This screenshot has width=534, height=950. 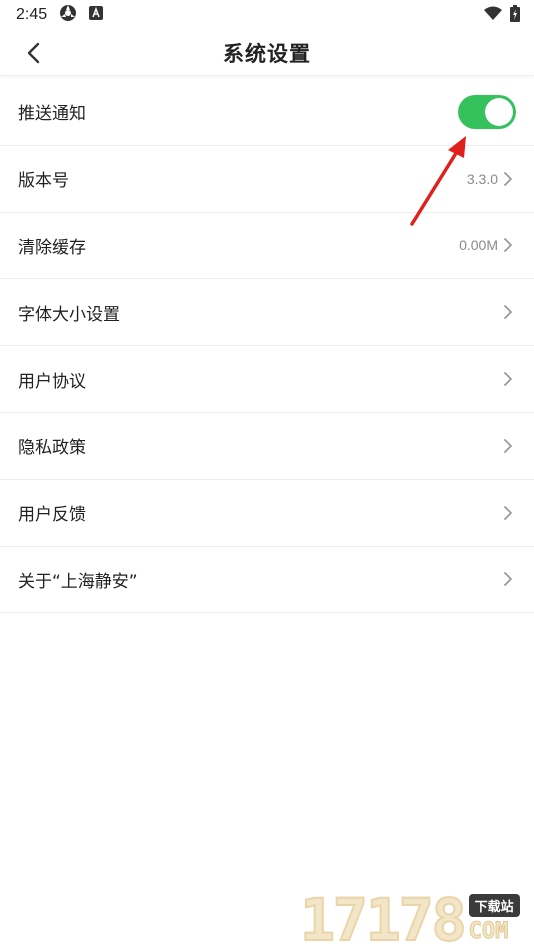 What do you see at coordinates (494, 905) in the screenshot?
I see `watermark-badge: 下载站` at bounding box center [494, 905].